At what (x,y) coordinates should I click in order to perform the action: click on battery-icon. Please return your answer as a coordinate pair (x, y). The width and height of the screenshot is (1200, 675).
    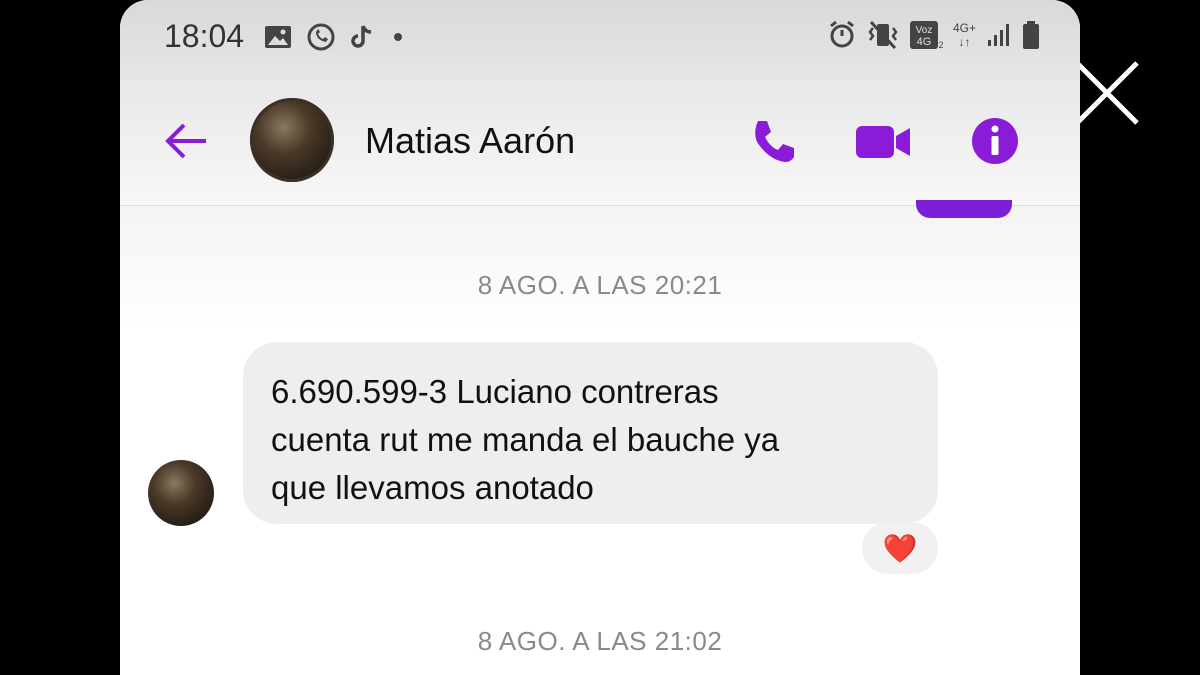
    Looking at the image, I should click on (1031, 35).